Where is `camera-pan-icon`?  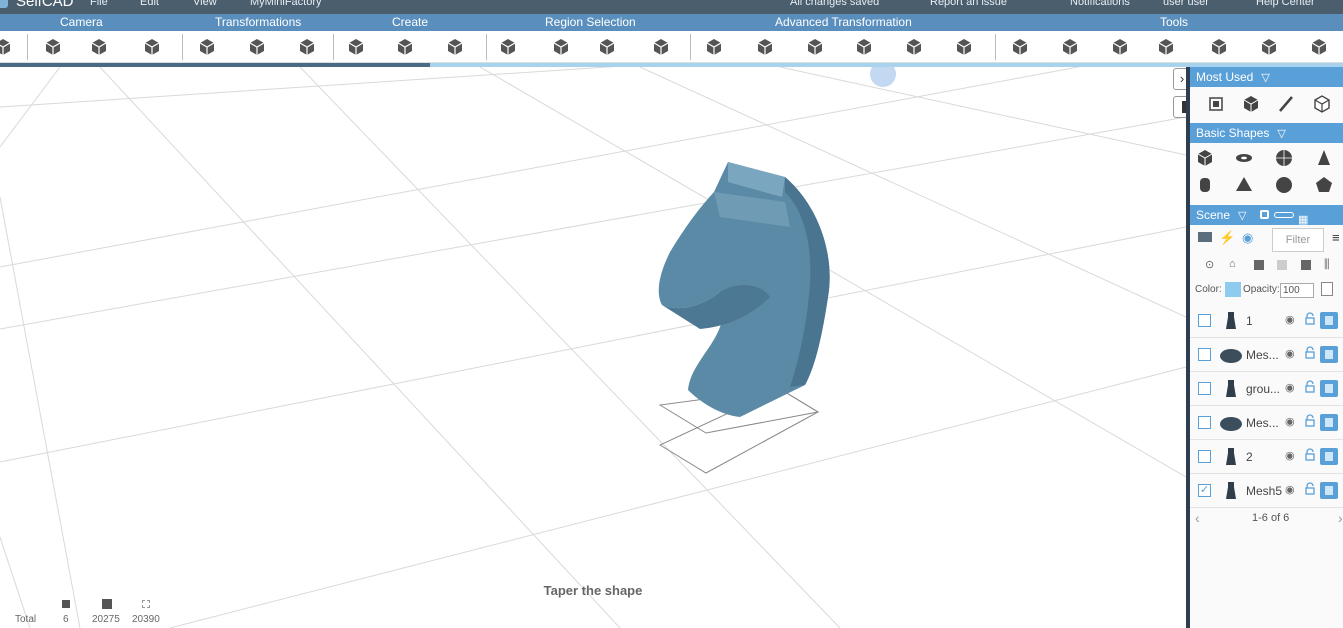
camera-pan-icon is located at coordinates (99, 47).